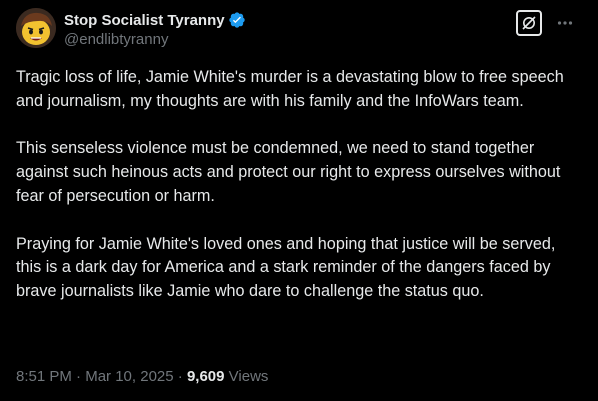 This screenshot has height=401, width=598. Describe the element at coordinates (44, 376) in the screenshot. I see `tweet-time: 8:51 PM` at that location.